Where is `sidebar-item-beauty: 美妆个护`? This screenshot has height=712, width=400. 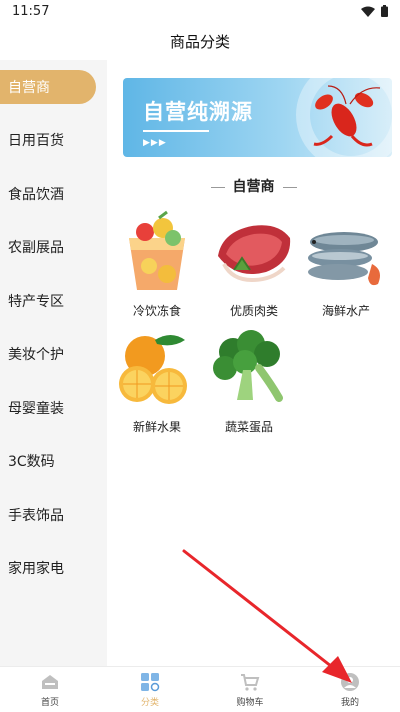 sidebar-item-beauty: 美妆个护 is located at coordinates (53, 355).